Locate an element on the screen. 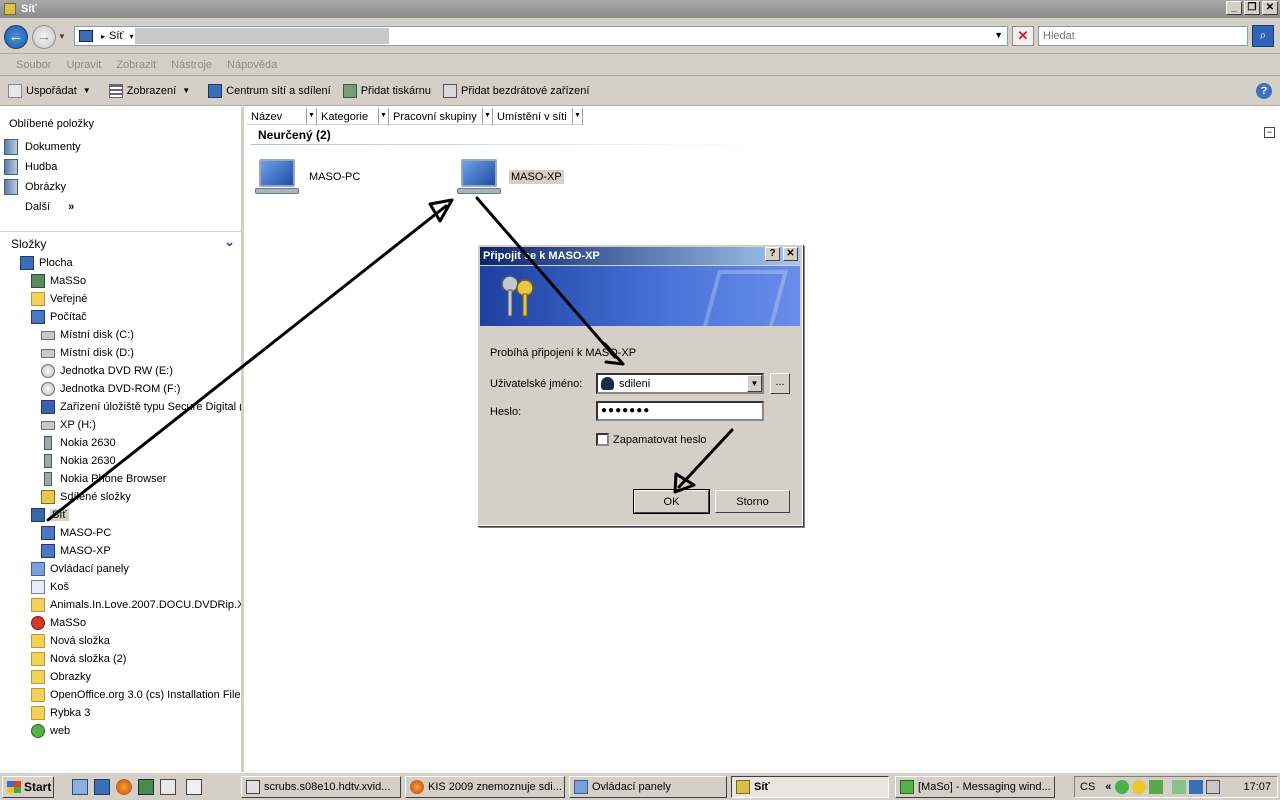 This screenshot has width=1280, height=800. tree-item-drive-h: XP (H:) is located at coordinates (68, 425).